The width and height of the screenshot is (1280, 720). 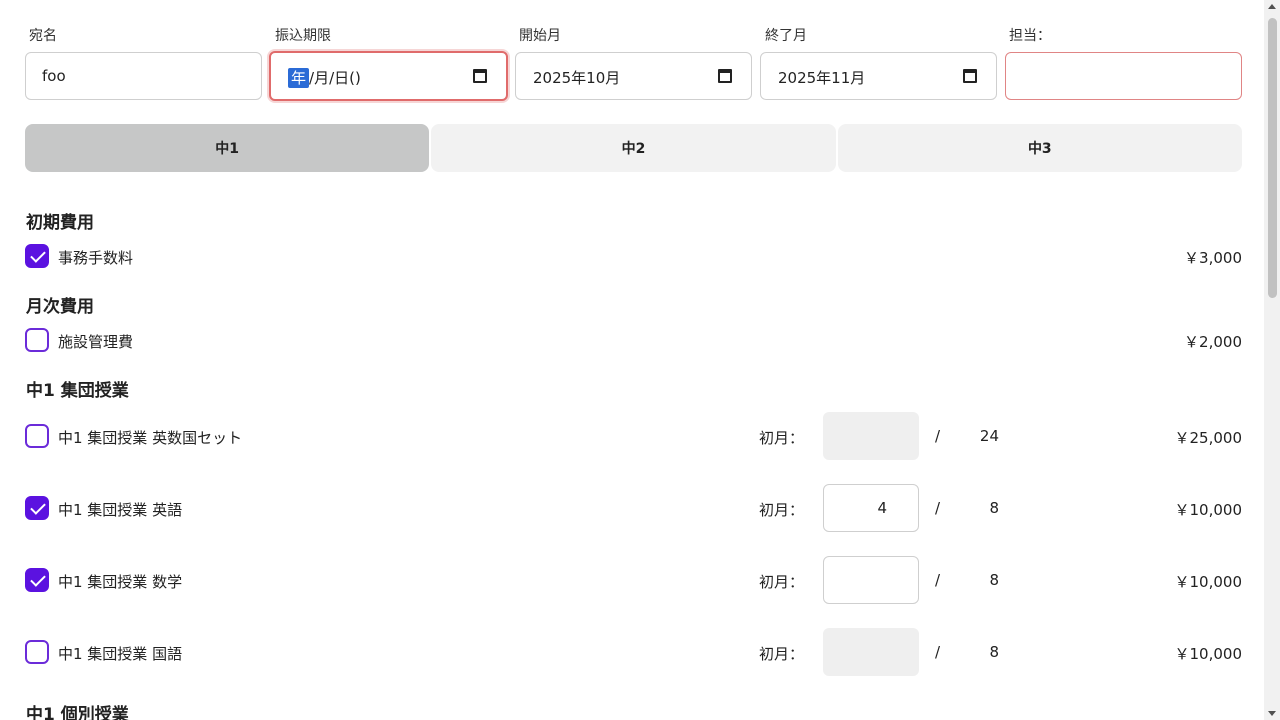 I want to click on section-individual-lessons: 中1 個別授業, so click(x=77, y=712).